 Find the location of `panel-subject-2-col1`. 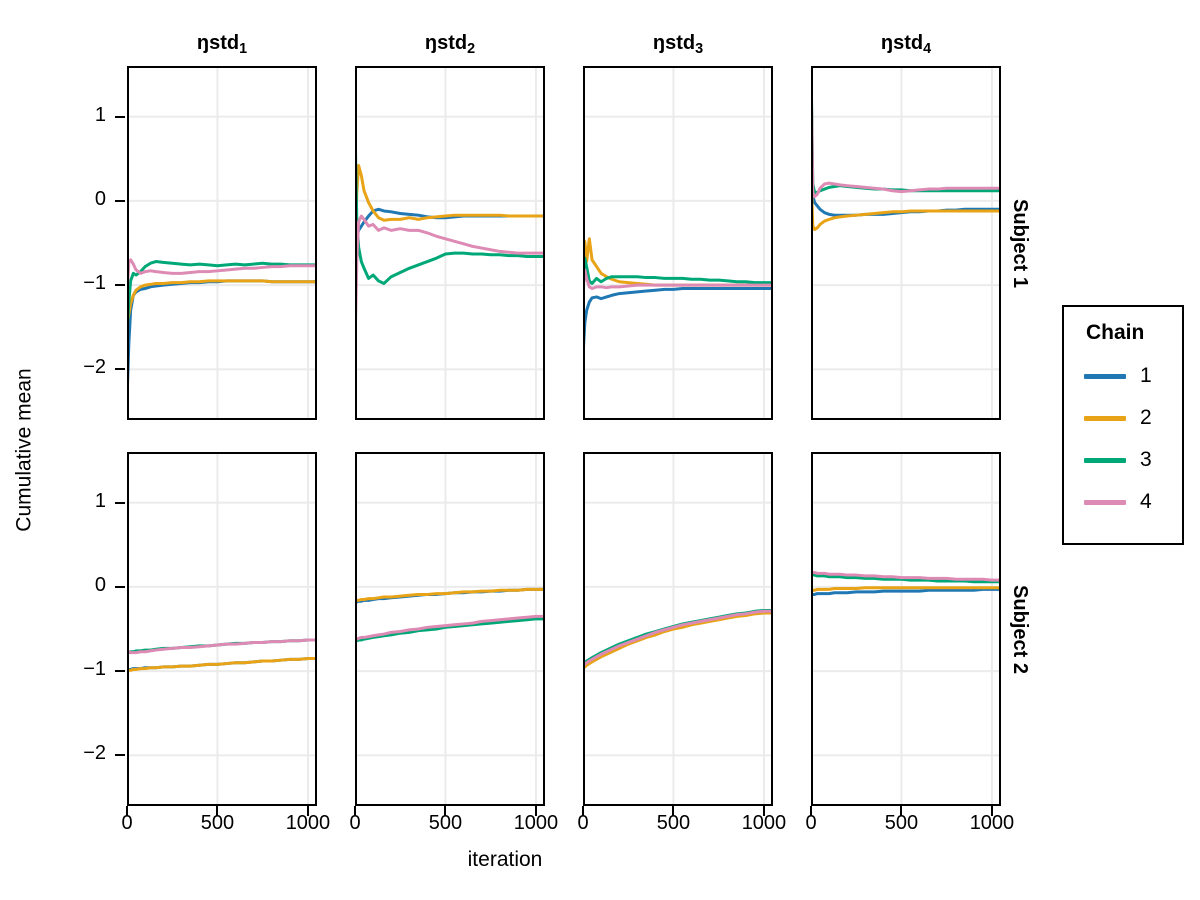

panel-subject-2-col1 is located at coordinates (222, 629).